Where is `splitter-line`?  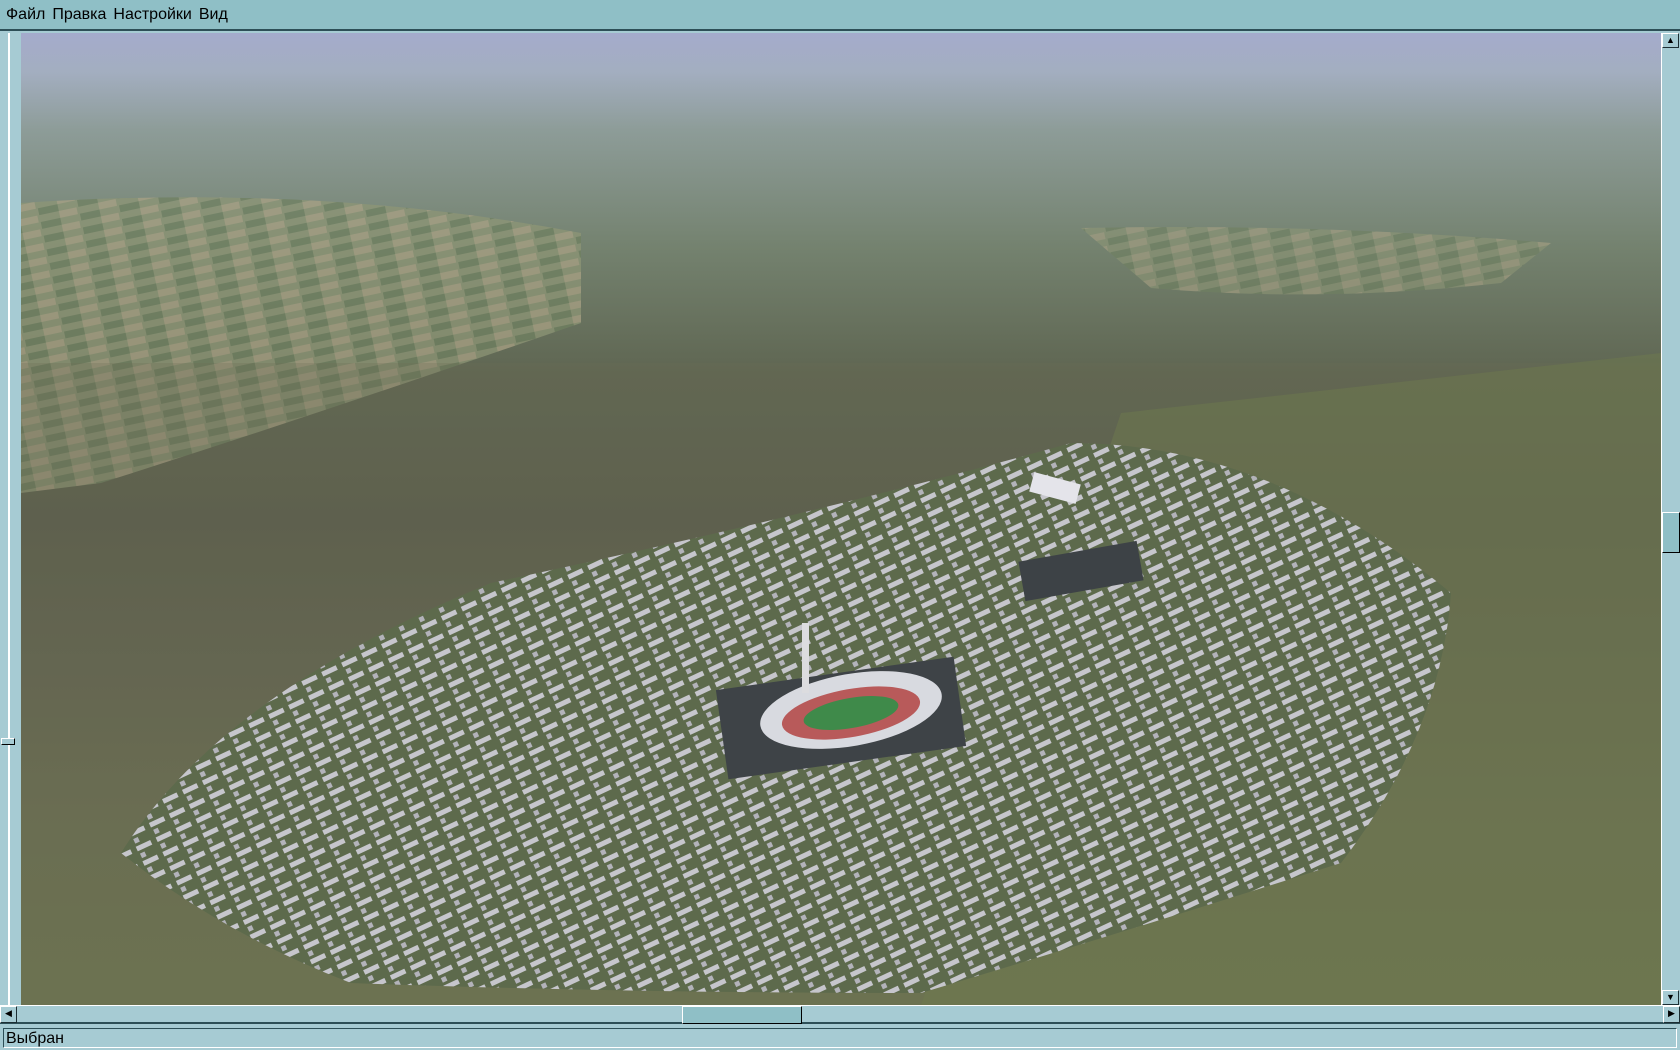 splitter-line is located at coordinates (9, 519).